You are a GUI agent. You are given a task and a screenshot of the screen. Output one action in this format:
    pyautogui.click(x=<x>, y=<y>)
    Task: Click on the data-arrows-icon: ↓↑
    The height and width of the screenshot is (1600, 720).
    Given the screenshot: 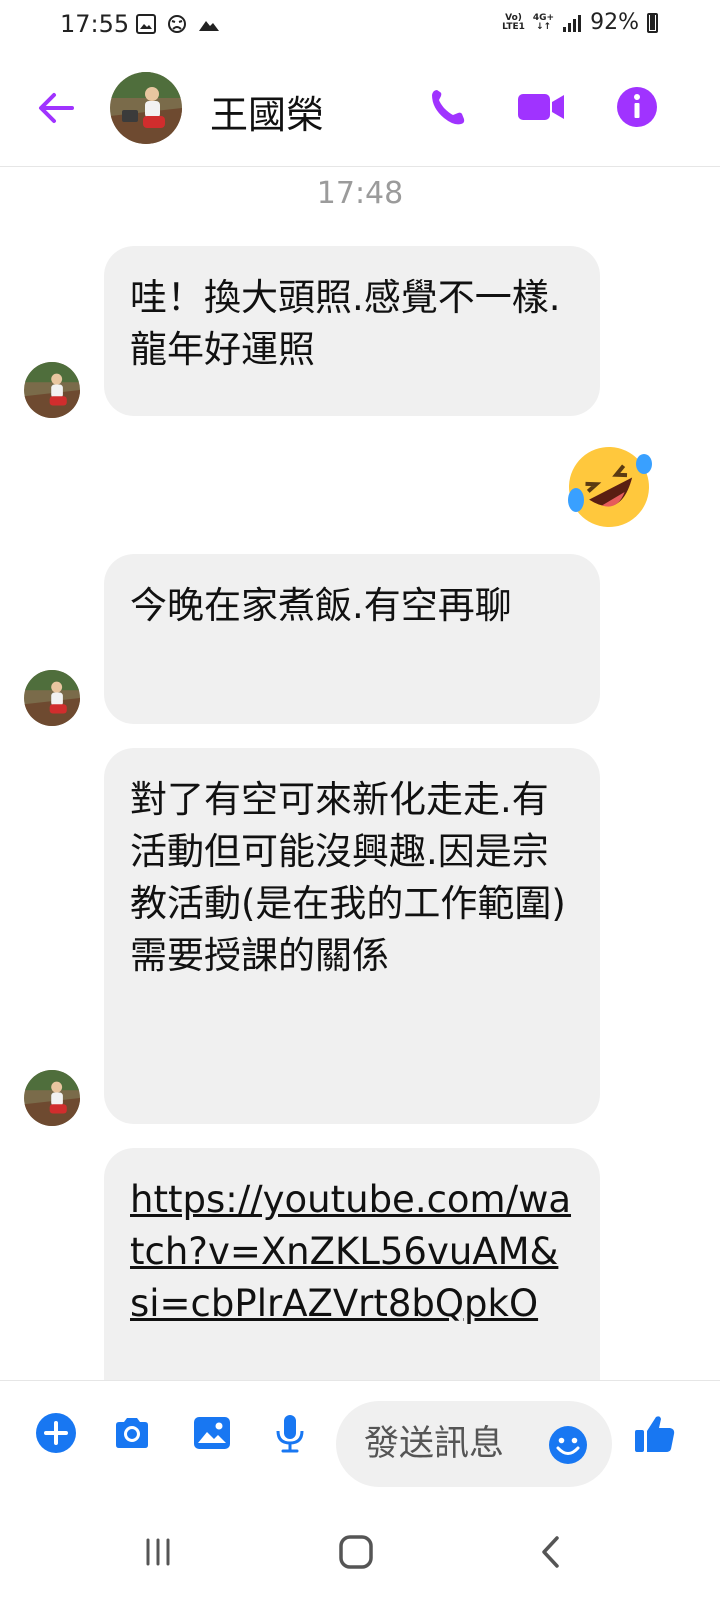 What is the action you would take?
    pyautogui.click(x=543, y=26)
    